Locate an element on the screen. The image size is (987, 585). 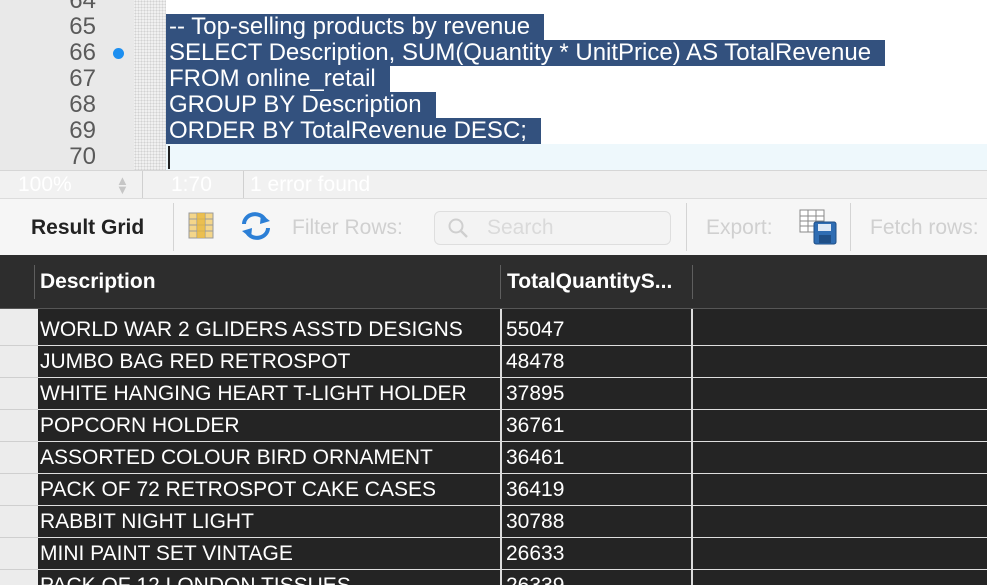
code-line: GROUP BY Description is located at coordinates (301, 105).